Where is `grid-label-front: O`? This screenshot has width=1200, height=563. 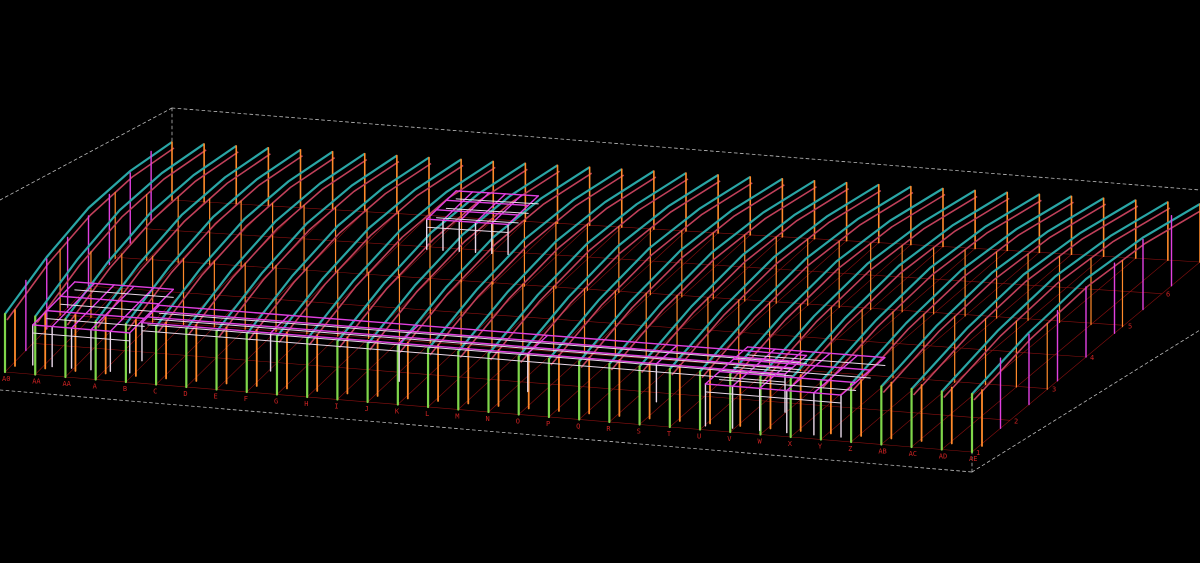
grid-label-front: O is located at coordinates (518, 422).